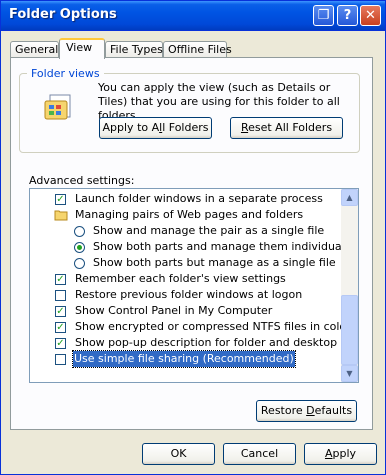  Describe the element at coordinates (180, 278) in the screenshot. I see `list-item-label: Remember each folder's view settings` at that location.